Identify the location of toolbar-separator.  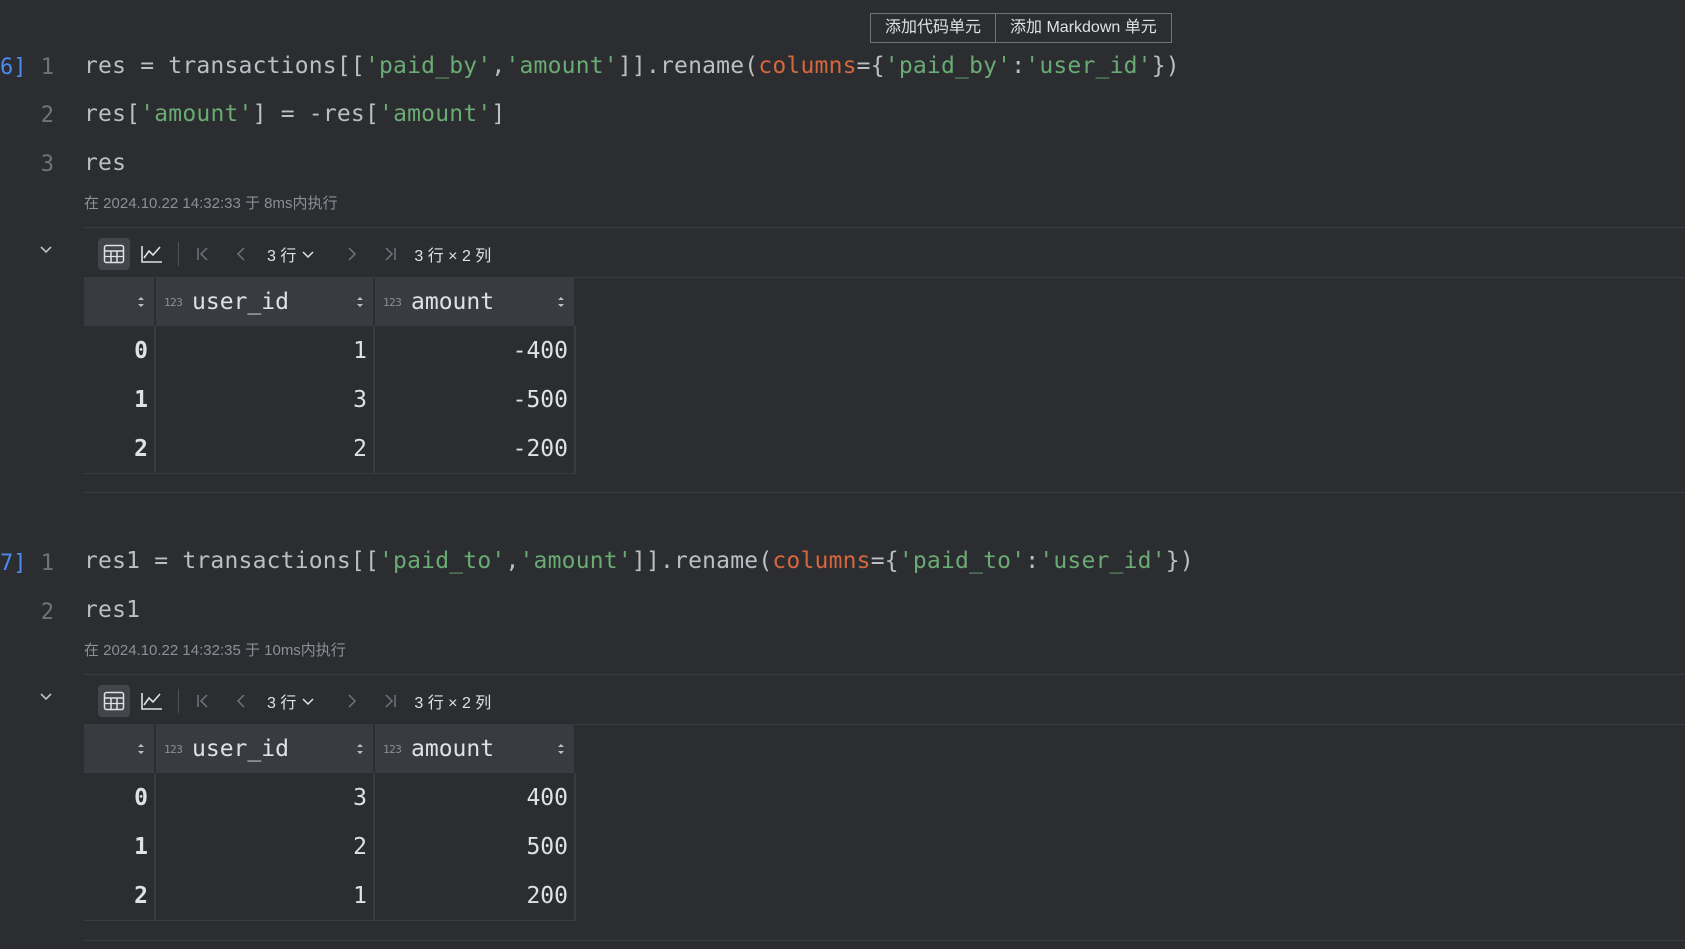
(178, 701).